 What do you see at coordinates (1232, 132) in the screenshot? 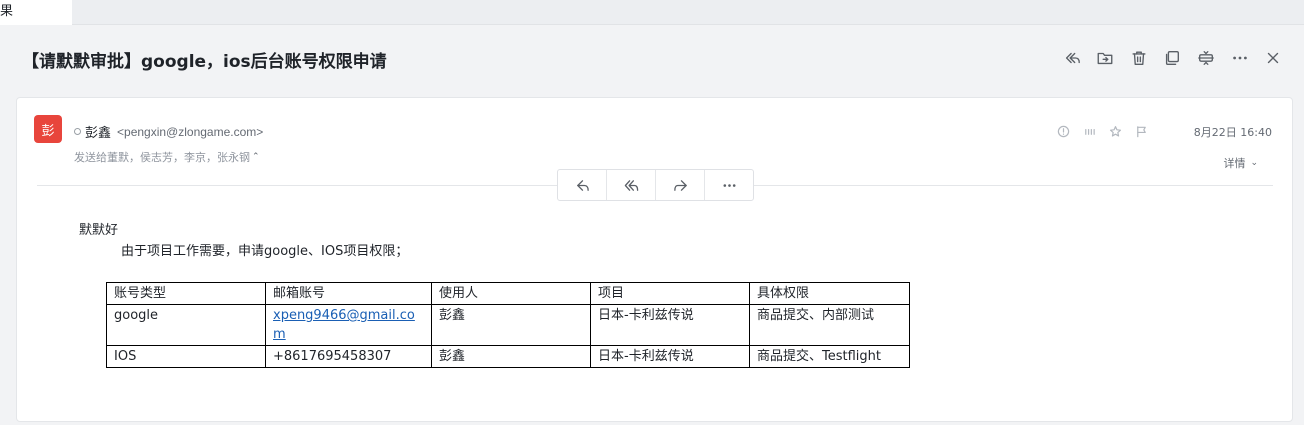
I see `message-date: 8月22日 16:40` at bounding box center [1232, 132].